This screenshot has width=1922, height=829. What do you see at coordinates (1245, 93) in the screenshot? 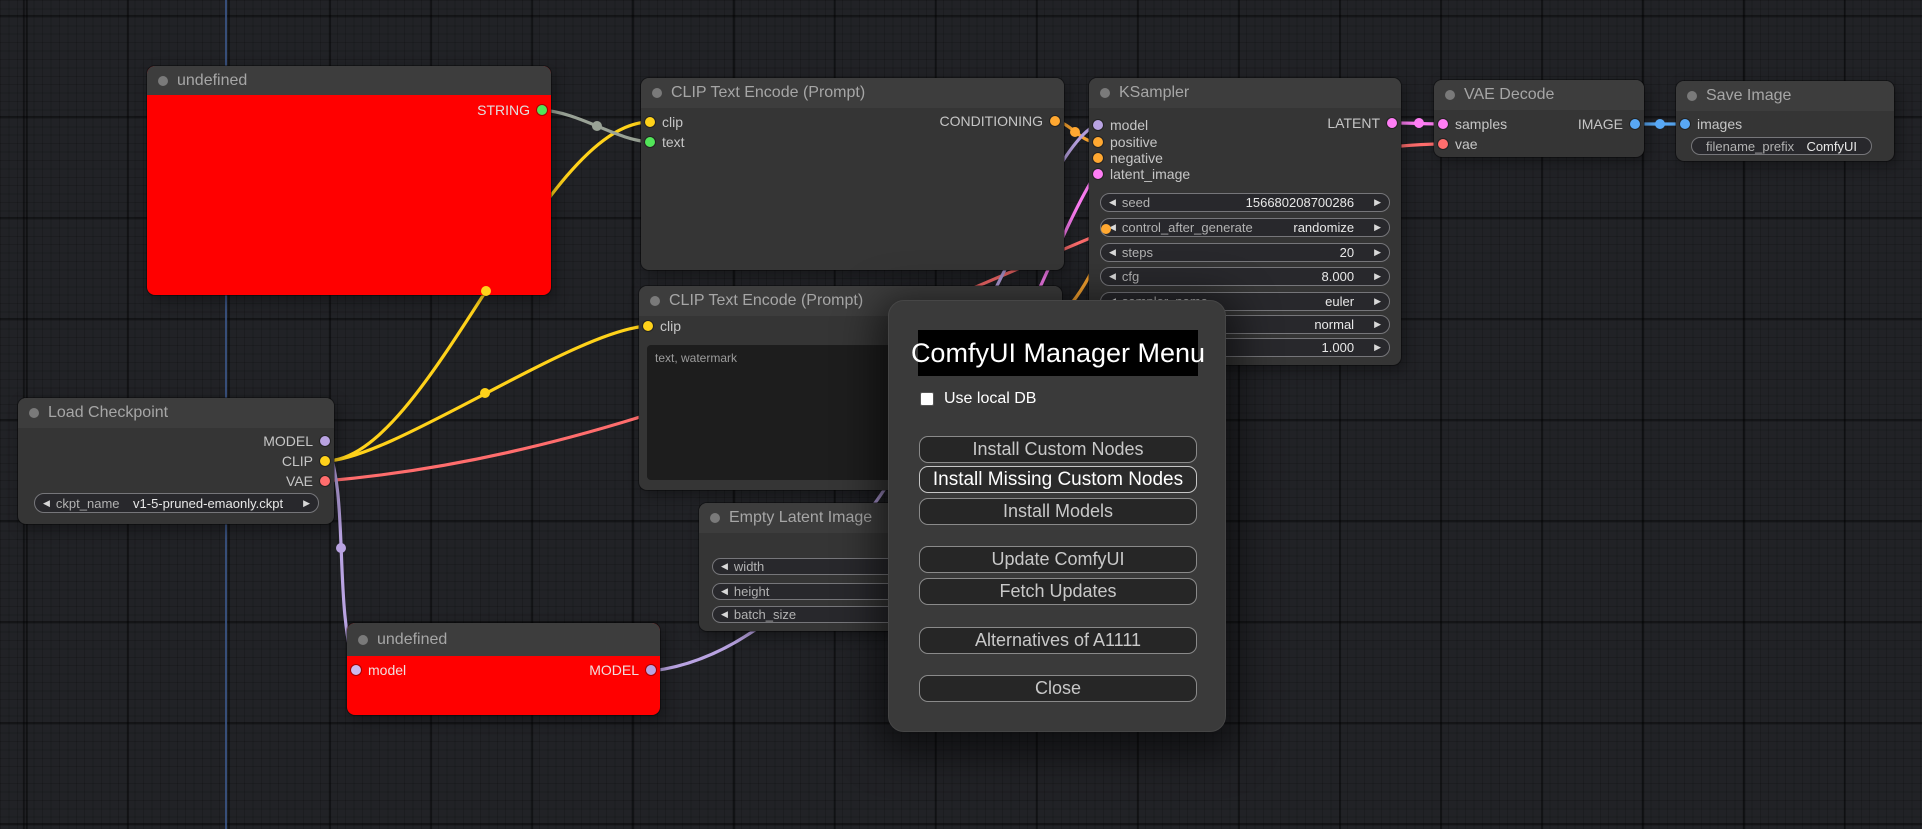
I see `node-titlebar: KSampler` at bounding box center [1245, 93].